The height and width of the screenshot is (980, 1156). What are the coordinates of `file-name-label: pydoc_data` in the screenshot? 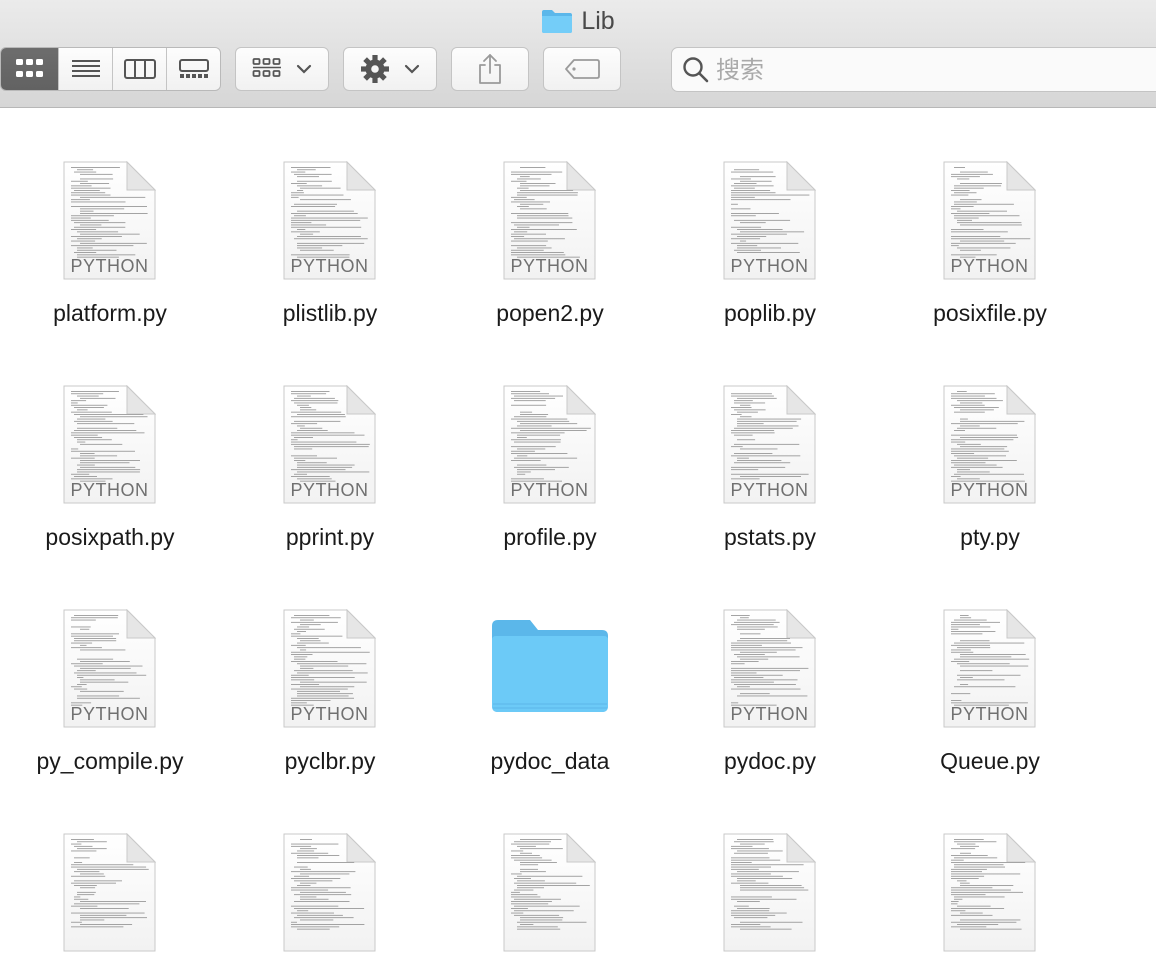 It's located at (550, 761).